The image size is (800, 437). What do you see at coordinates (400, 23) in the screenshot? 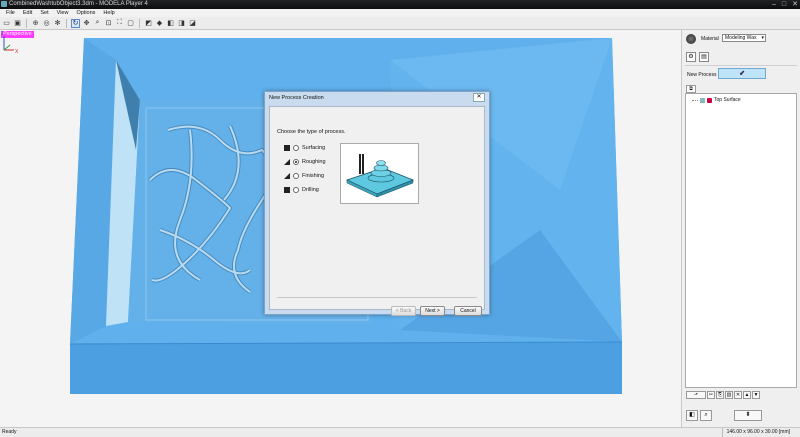
I see `toolbar: ▭ ▣ ⊕ ◎ ✻ ↻ ✥ ⌕ ⊡ ⛶ ▢ ◩ ◆ ◧ ◨ ◪` at bounding box center [400, 23].